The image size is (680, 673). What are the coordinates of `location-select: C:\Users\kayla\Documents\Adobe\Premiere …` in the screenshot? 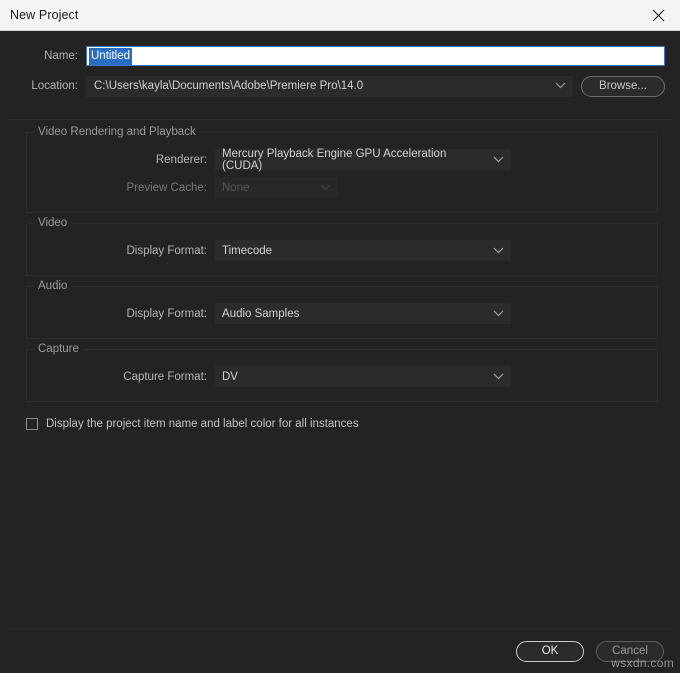 It's located at (329, 86).